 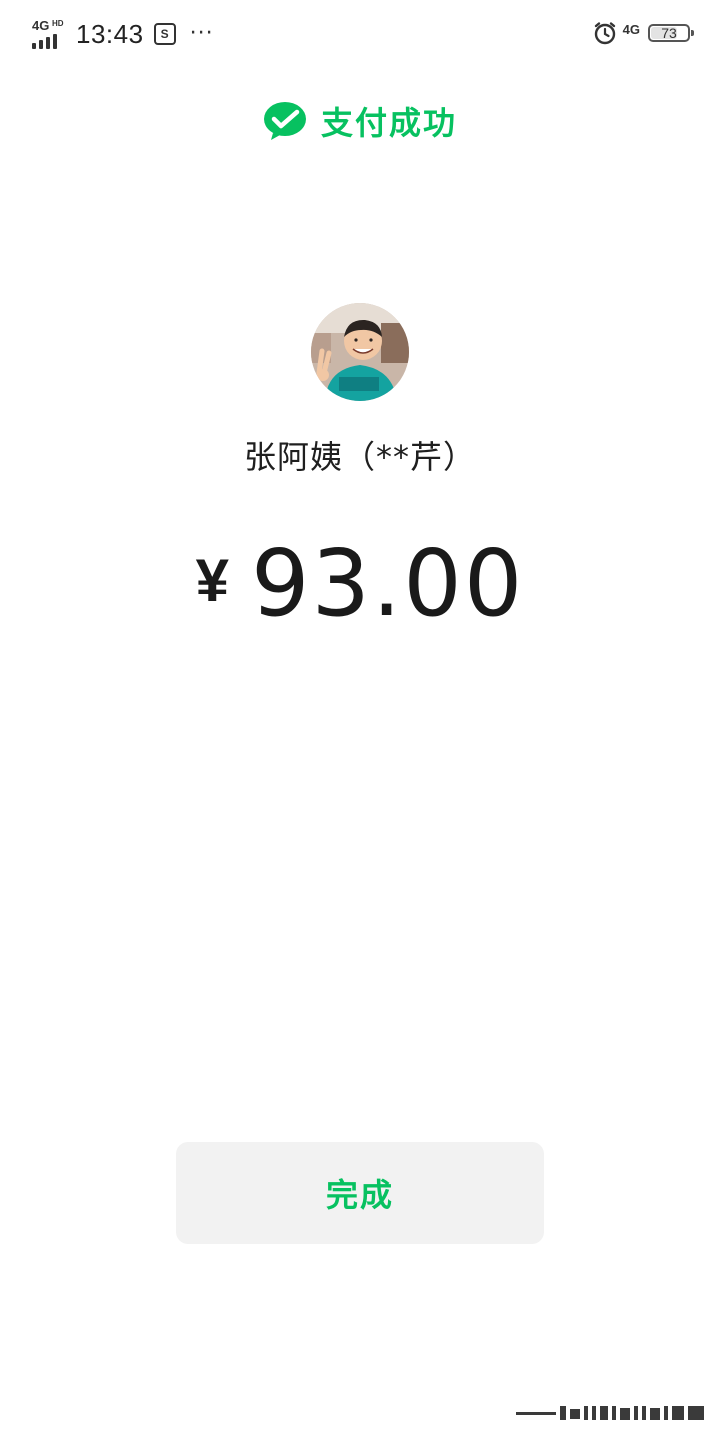 I want to click on page-title: 支付成功, so click(x=388, y=123).